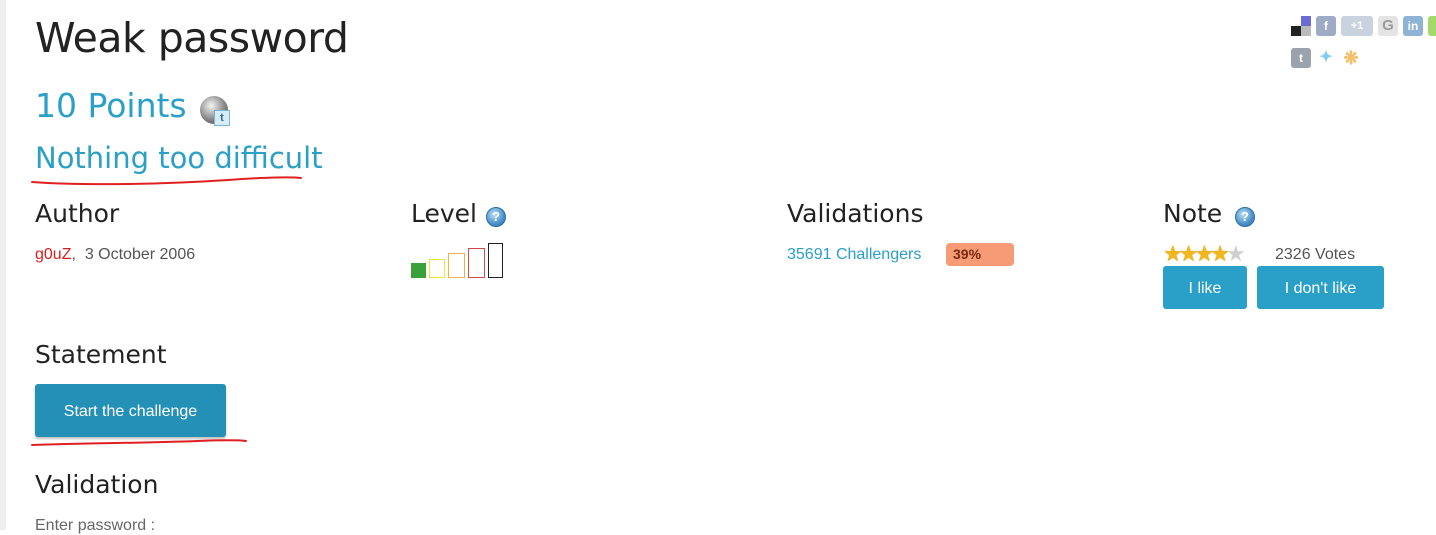  What do you see at coordinates (111, 105) in the screenshot?
I see `challenge-points: 10 Points` at bounding box center [111, 105].